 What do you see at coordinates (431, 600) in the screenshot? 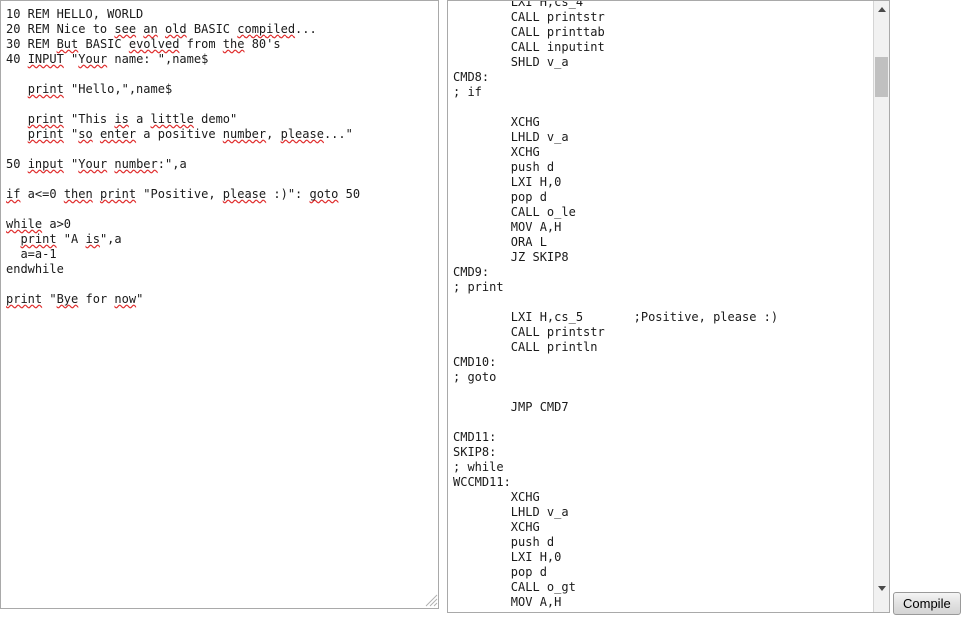
I see `source-resize-grip` at bounding box center [431, 600].